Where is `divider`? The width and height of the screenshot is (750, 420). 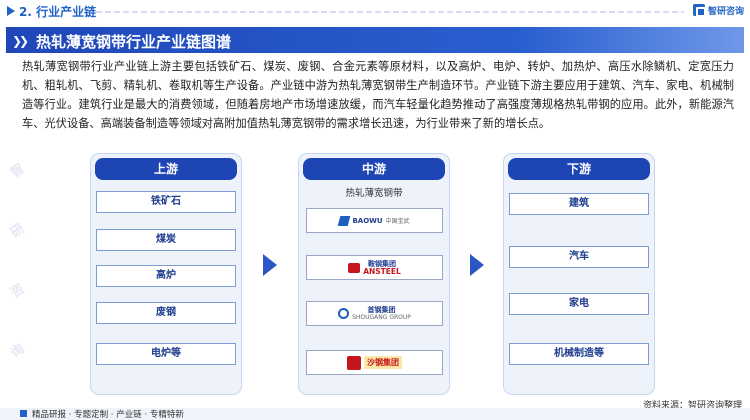 divider is located at coordinates (390, 12).